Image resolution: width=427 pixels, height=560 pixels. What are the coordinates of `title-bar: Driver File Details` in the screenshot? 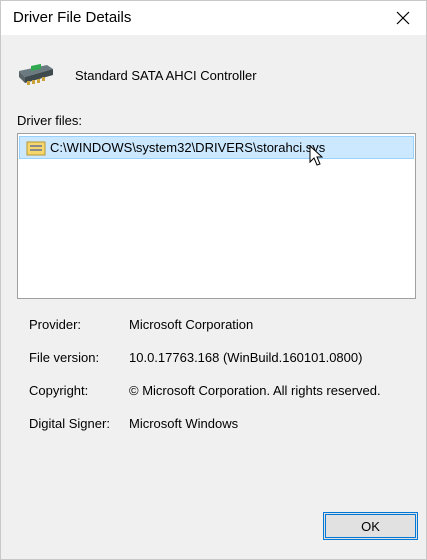 It's located at (213, 18).